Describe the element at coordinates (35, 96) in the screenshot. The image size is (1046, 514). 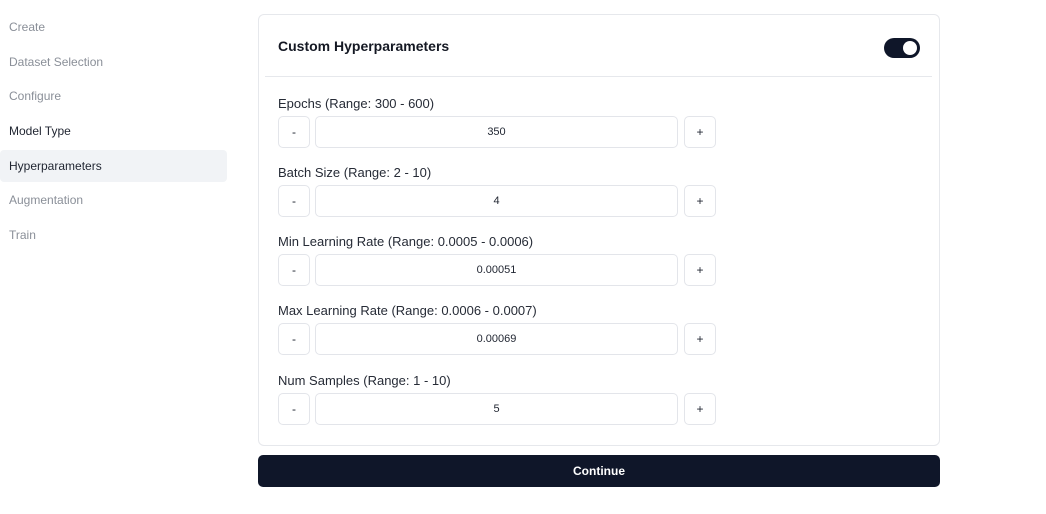
I see `sidebar-item-label: Configure` at that location.